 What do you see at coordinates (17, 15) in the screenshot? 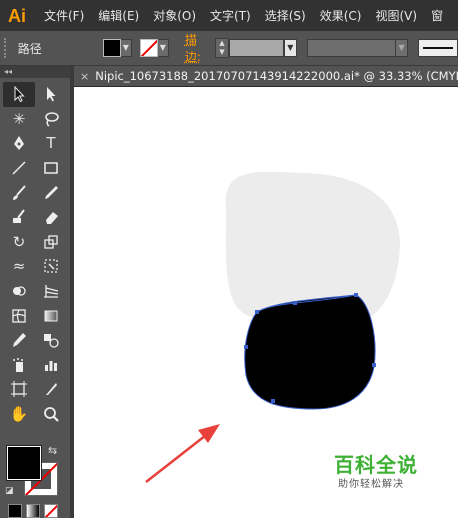
I see `app-logo: Ai` at bounding box center [17, 15].